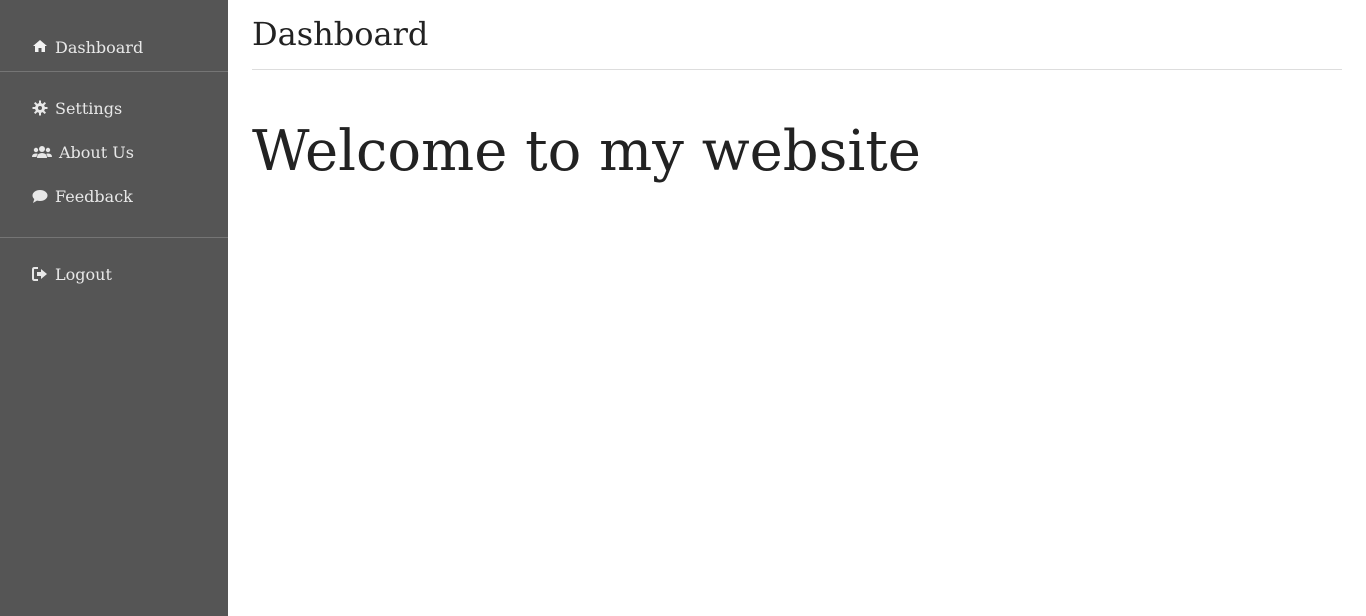 The image size is (1366, 616). Describe the element at coordinates (340, 34) in the screenshot. I see `page-title: Dashboard` at that location.